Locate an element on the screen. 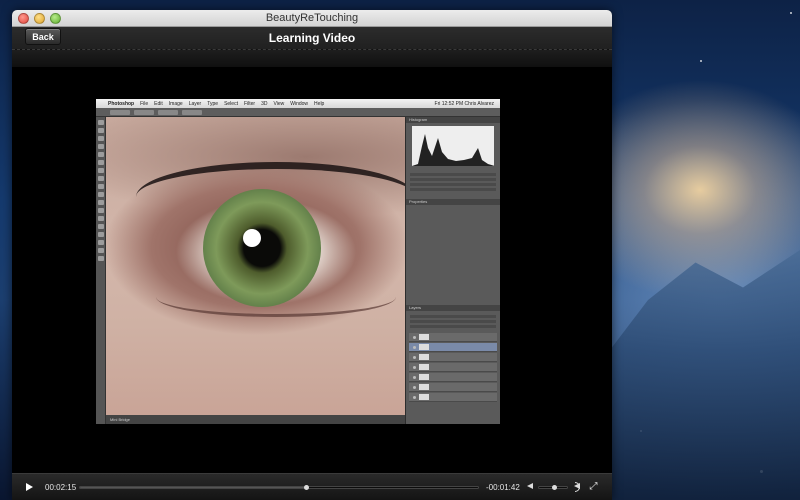  title-bar: BeautyReTouching is located at coordinates (312, 18).